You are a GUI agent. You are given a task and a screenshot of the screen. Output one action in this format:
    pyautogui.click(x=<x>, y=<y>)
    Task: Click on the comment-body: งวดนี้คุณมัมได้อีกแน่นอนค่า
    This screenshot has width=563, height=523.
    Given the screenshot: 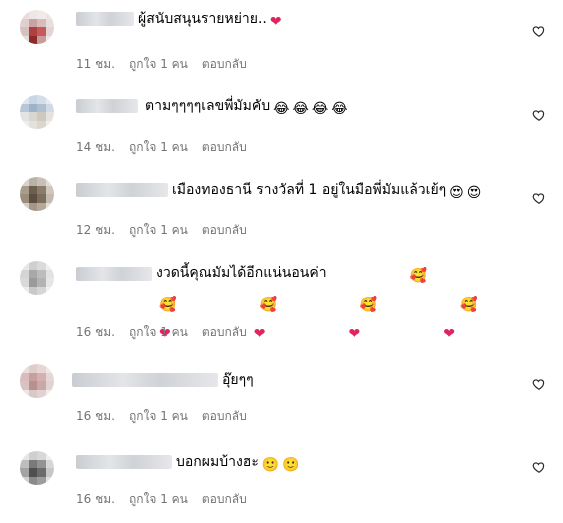 What is the action you would take?
    pyautogui.click(x=241, y=273)
    